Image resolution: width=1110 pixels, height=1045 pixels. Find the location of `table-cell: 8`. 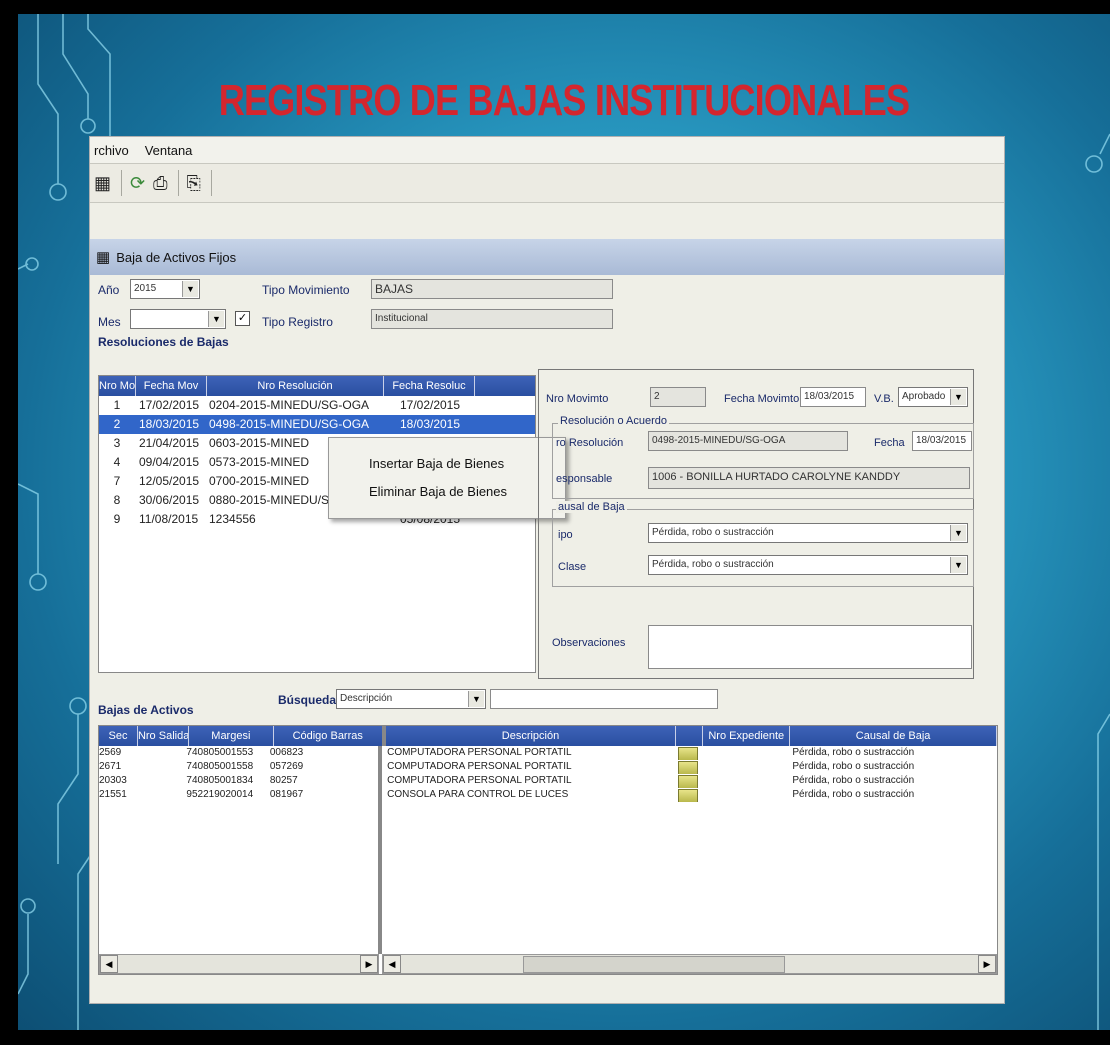

table-cell: 8 is located at coordinates (117, 500).